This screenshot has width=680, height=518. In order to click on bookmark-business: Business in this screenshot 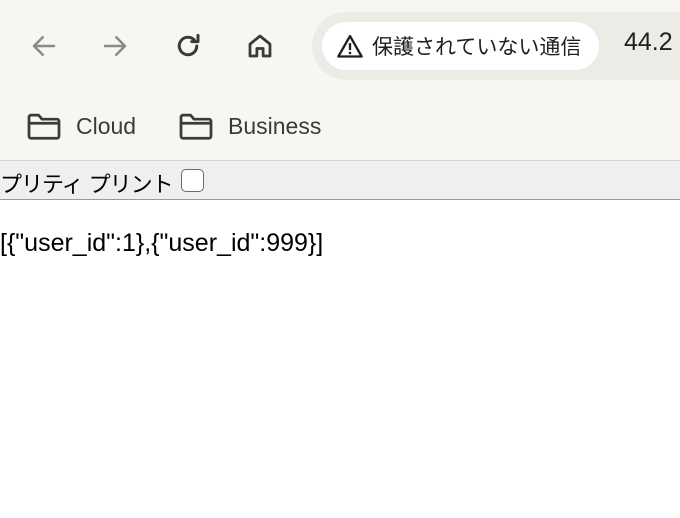, I will do `click(249, 126)`.